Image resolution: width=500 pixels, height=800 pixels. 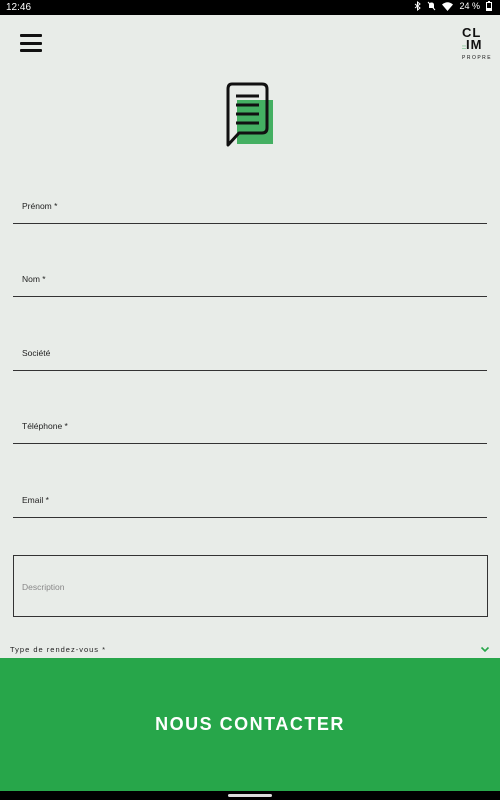 I want to click on home-gesture-handle, so click(x=250, y=795).